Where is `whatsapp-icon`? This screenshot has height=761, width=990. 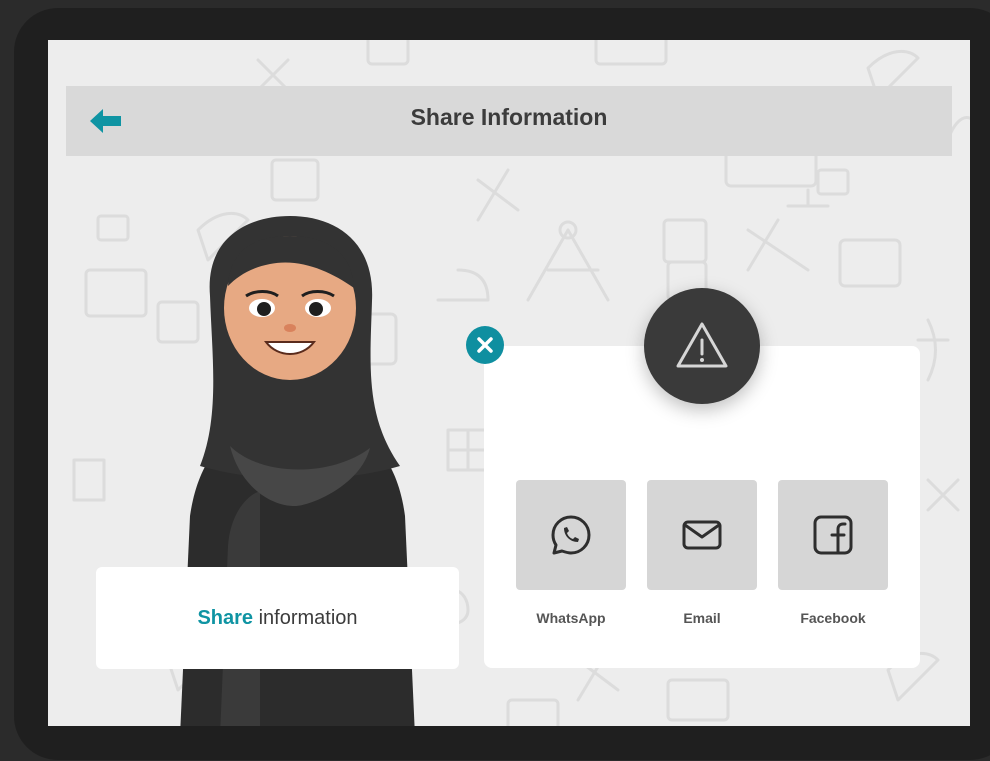 whatsapp-icon is located at coordinates (571, 535).